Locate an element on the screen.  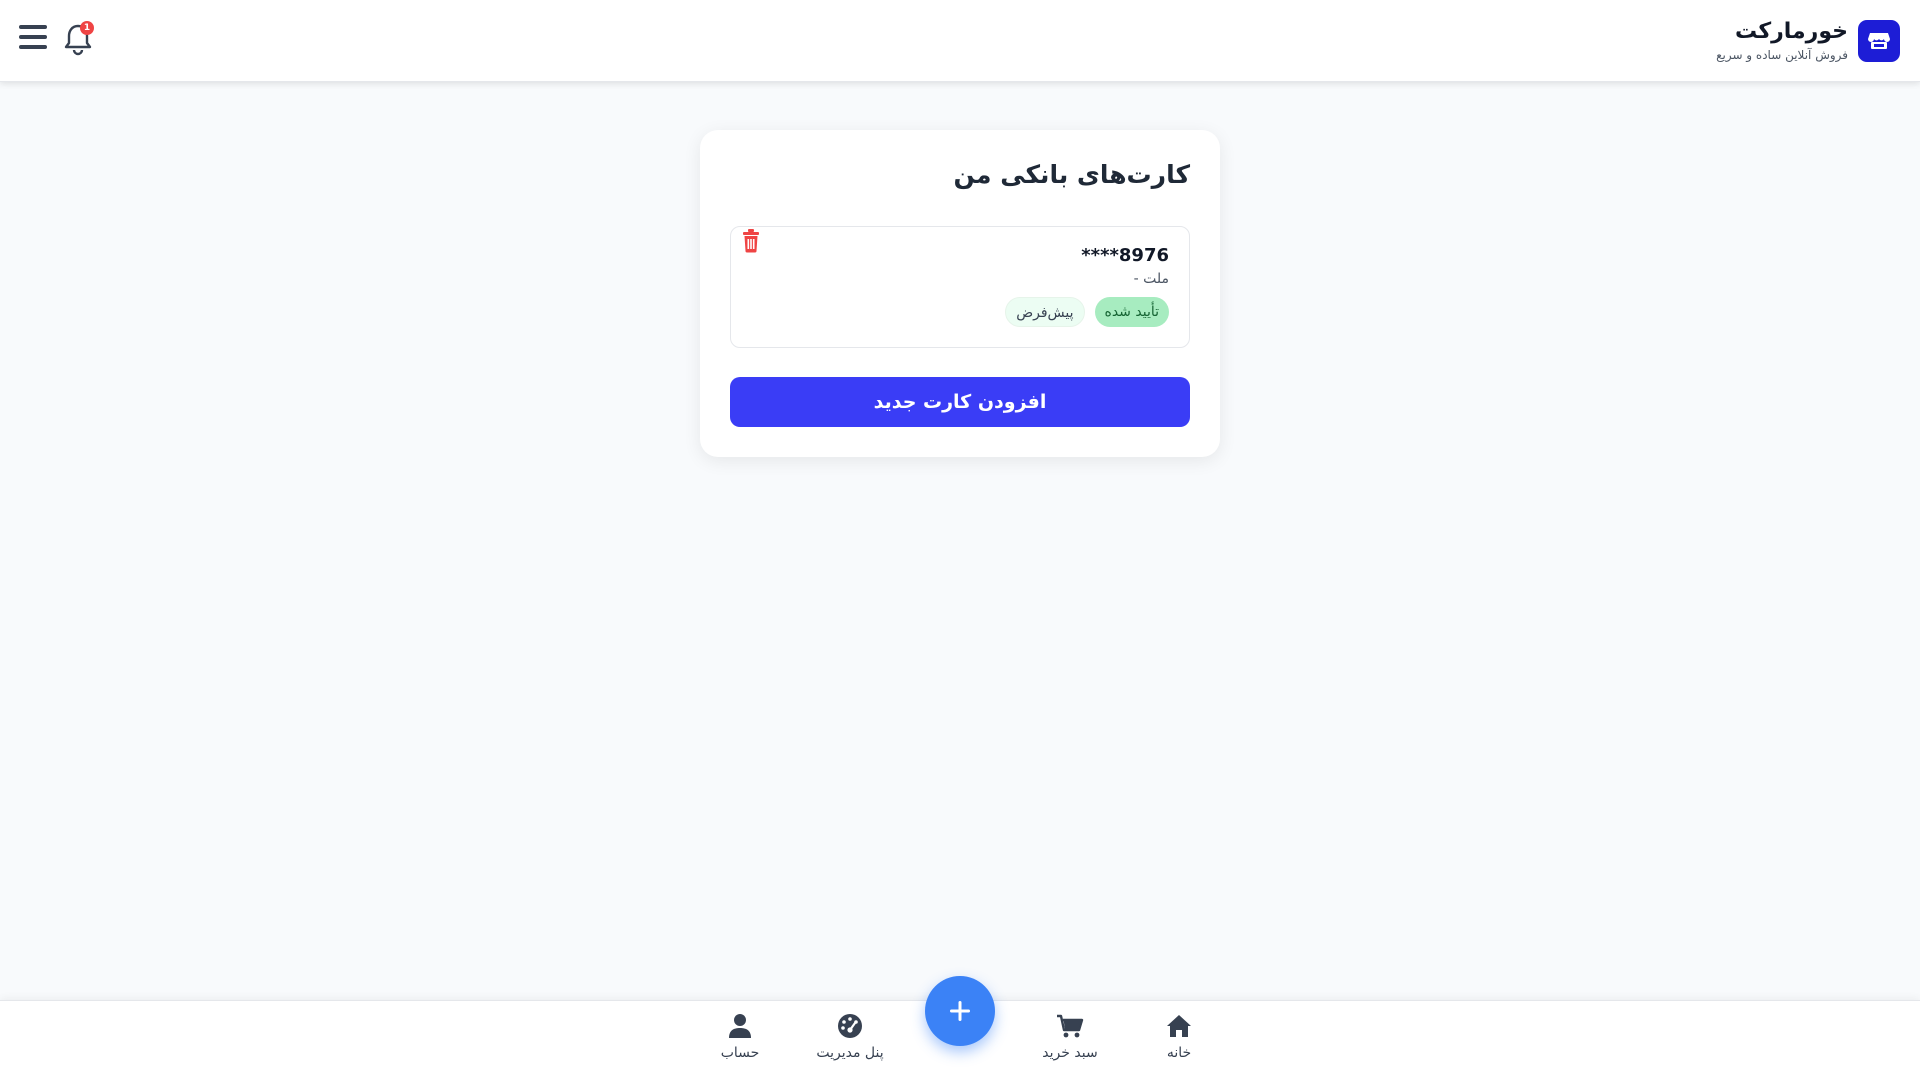
nav-label-home: خانه is located at coordinates (1179, 1053).